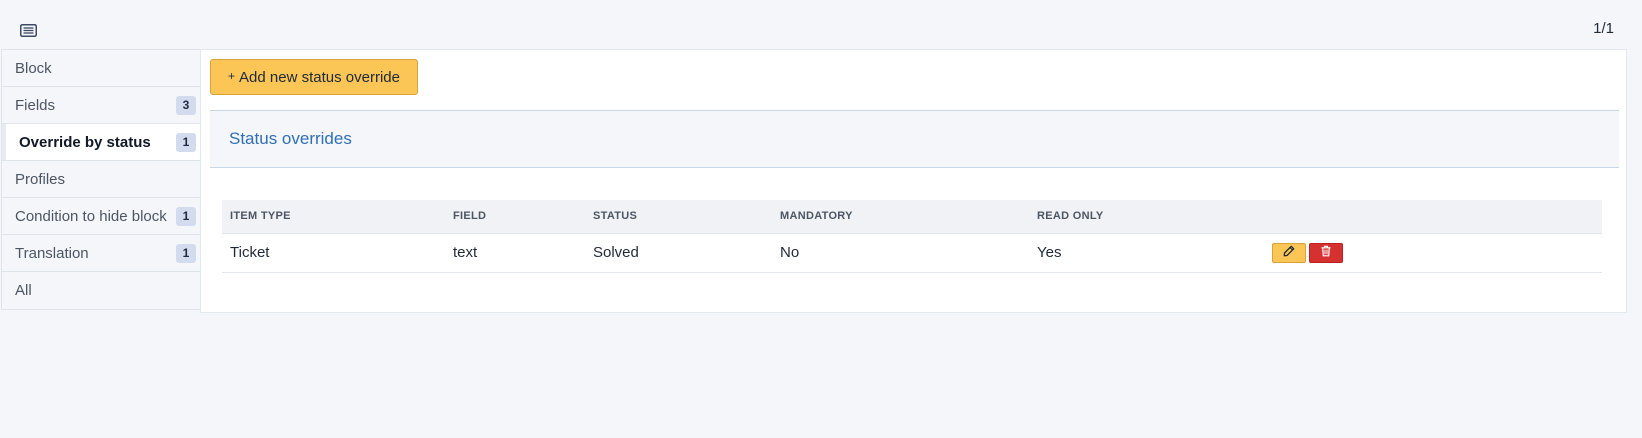 The image size is (1642, 438). Describe the element at coordinates (1049, 252) in the screenshot. I see `cell-read-only: Yes` at that location.